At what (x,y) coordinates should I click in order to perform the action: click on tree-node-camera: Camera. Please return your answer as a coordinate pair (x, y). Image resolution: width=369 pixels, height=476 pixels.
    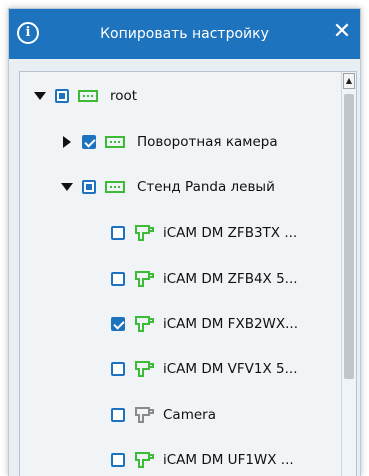
    Looking at the image, I should click on (163, 415).